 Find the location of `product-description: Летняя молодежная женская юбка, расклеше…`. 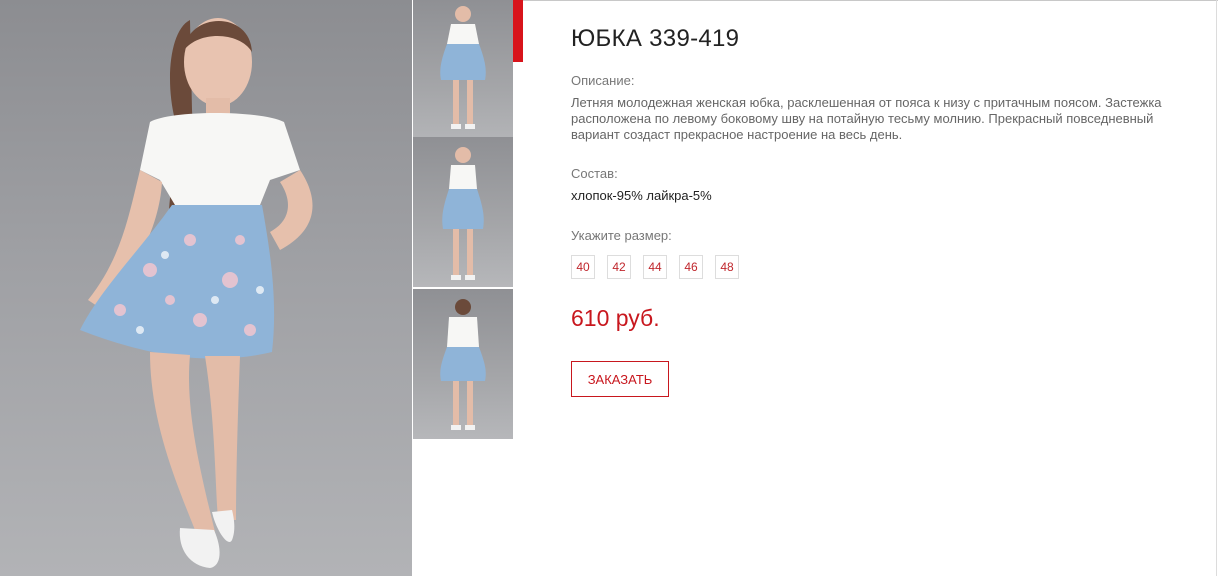

product-description: Летняя молодежная женская юбка, расклеше… is located at coordinates (866, 118).